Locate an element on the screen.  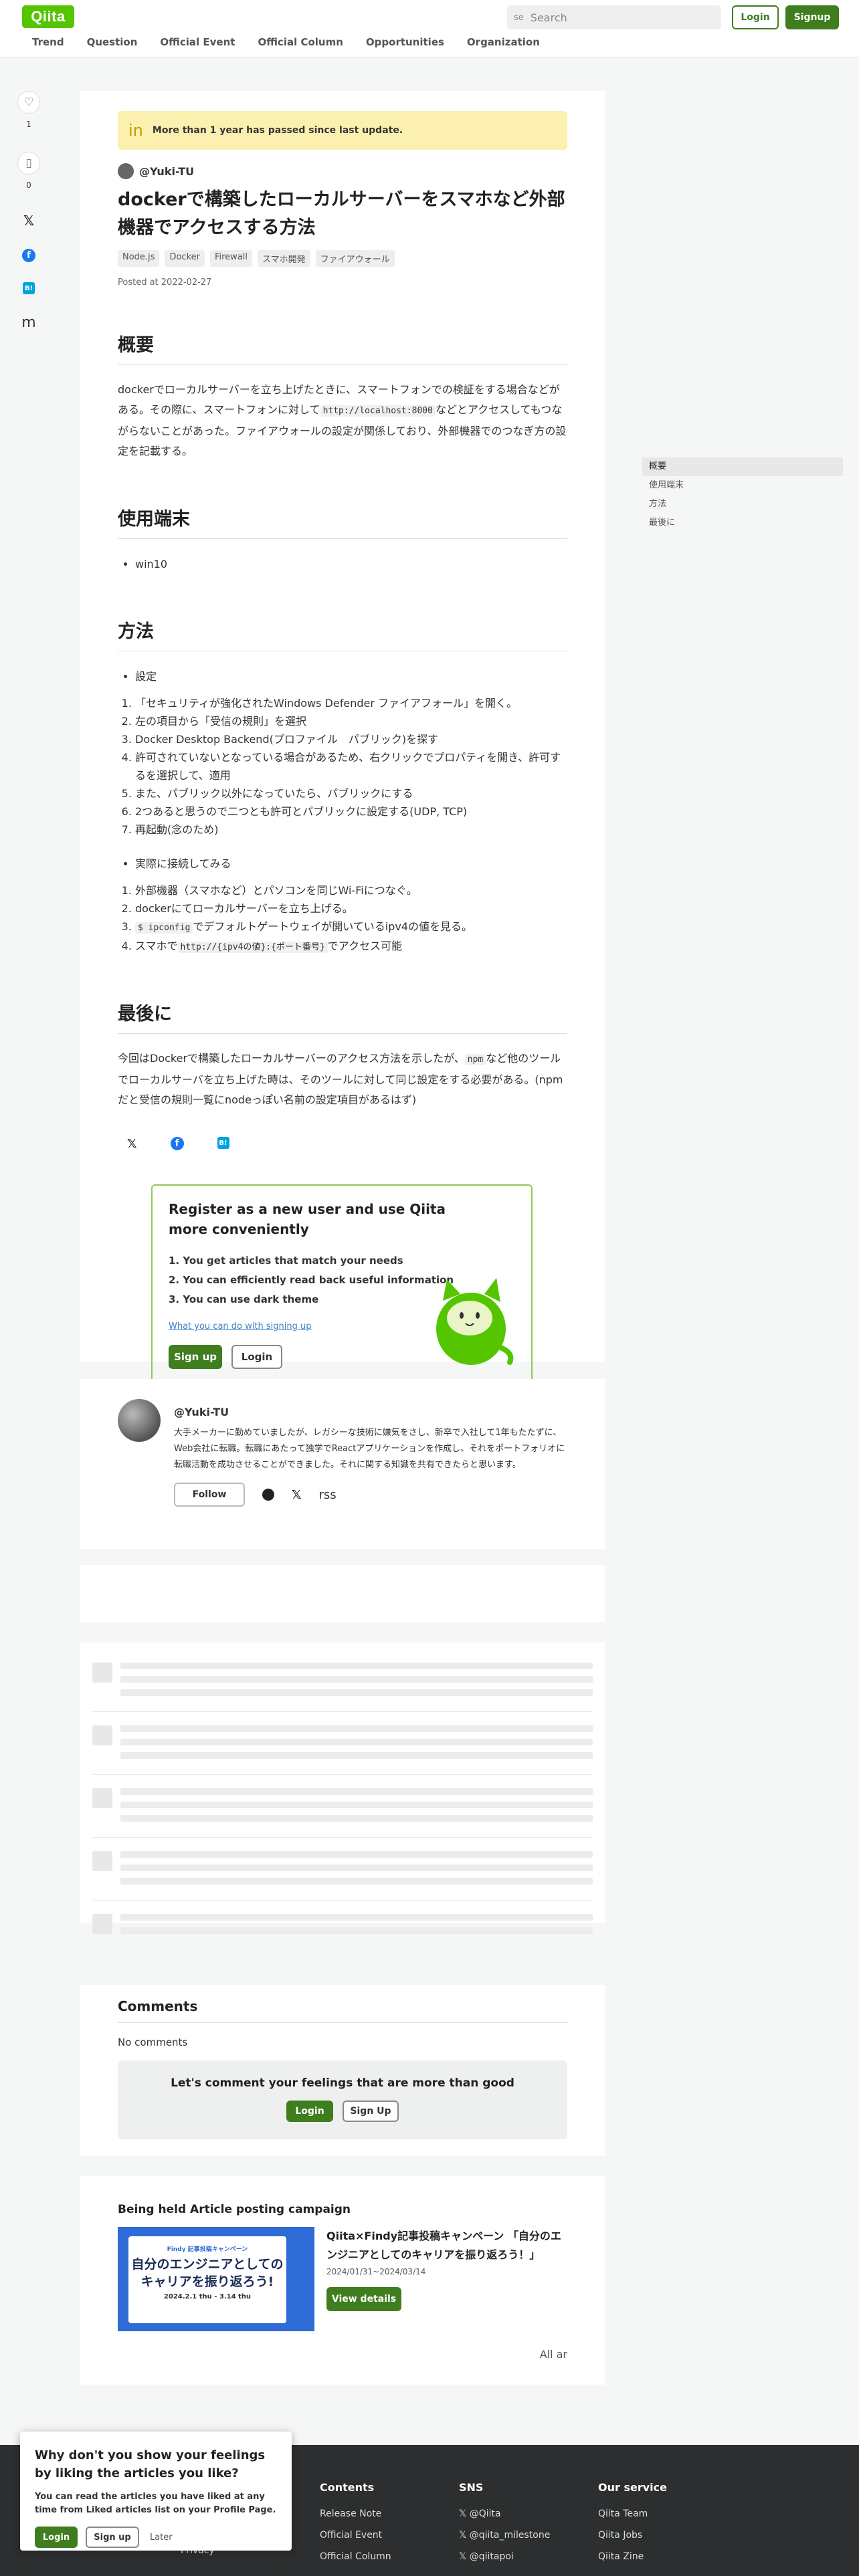
list-item: Docker Desktop Backend(プロファイル パブリック)を探す is located at coordinates (351, 739).